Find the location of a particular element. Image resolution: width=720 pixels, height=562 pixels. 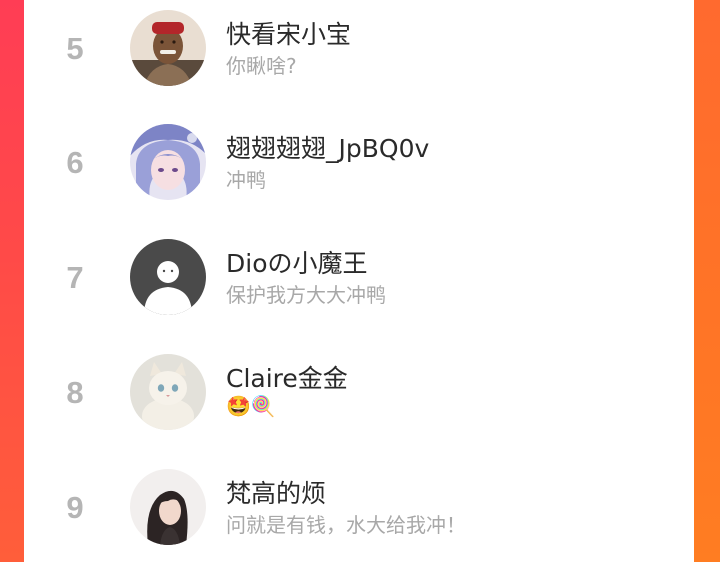

right-gradient-border is located at coordinates (707, 281).